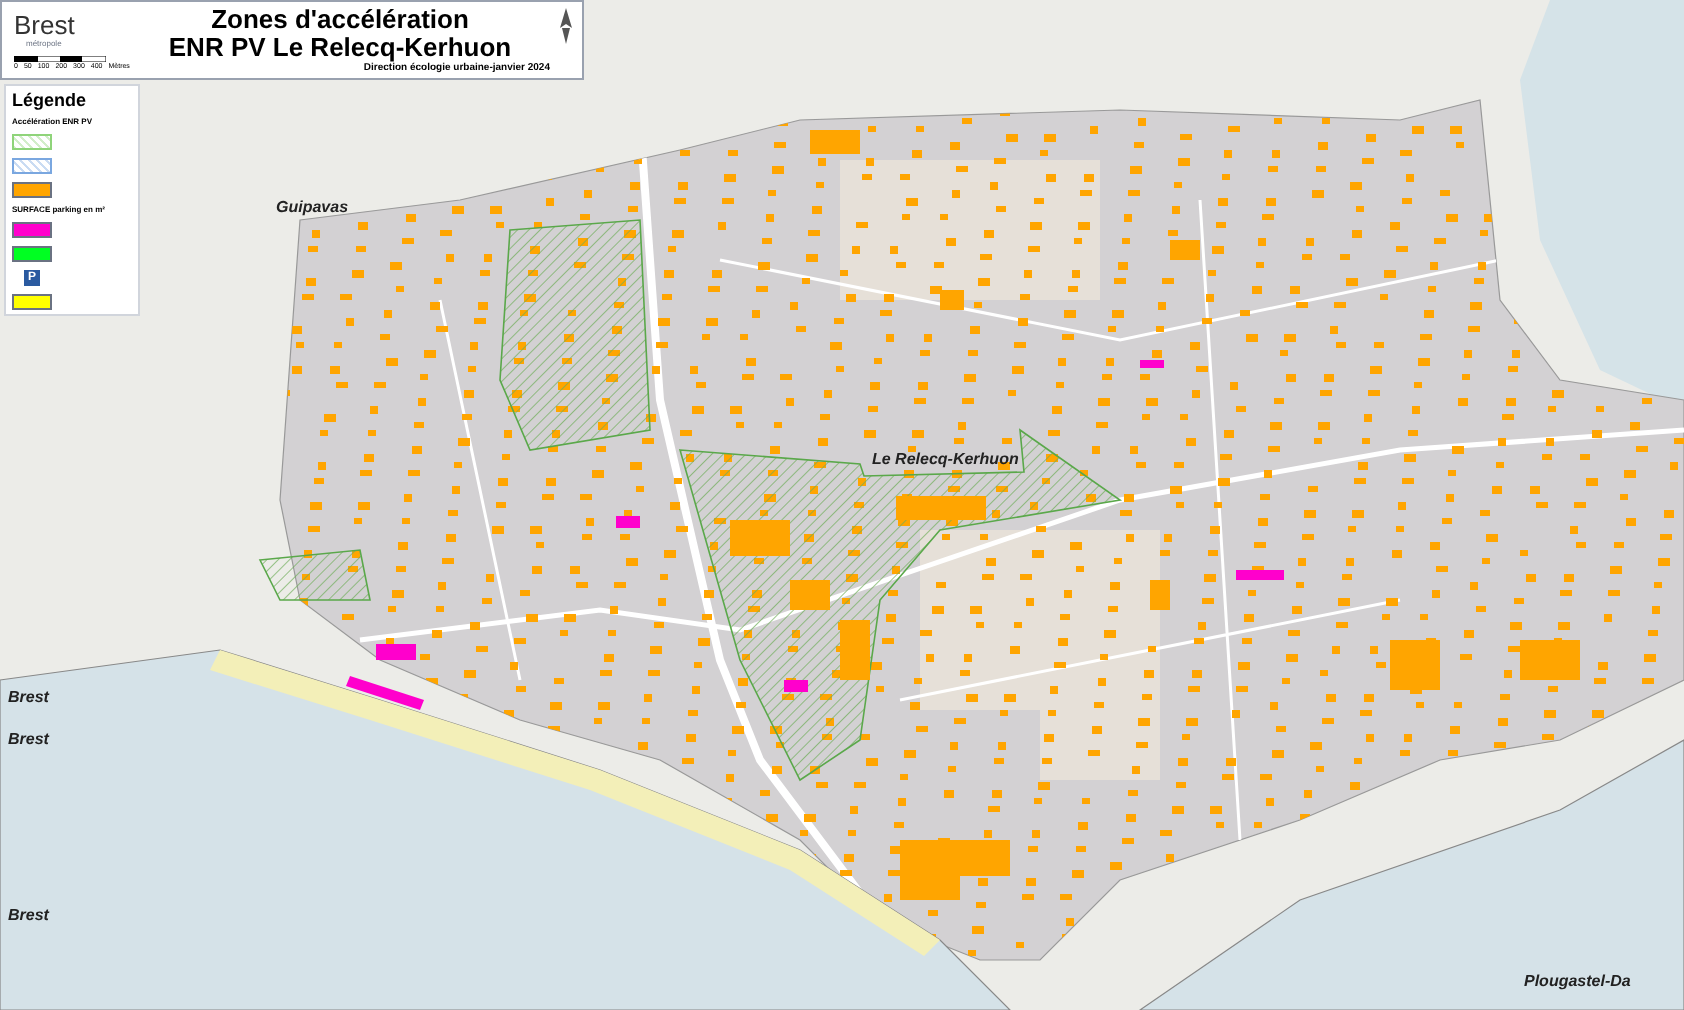 The width and height of the screenshot is (1684, 1010). Describe the element at coordinates (45, 24) in the screenshot. I see `logo-text: Brest` at that location.